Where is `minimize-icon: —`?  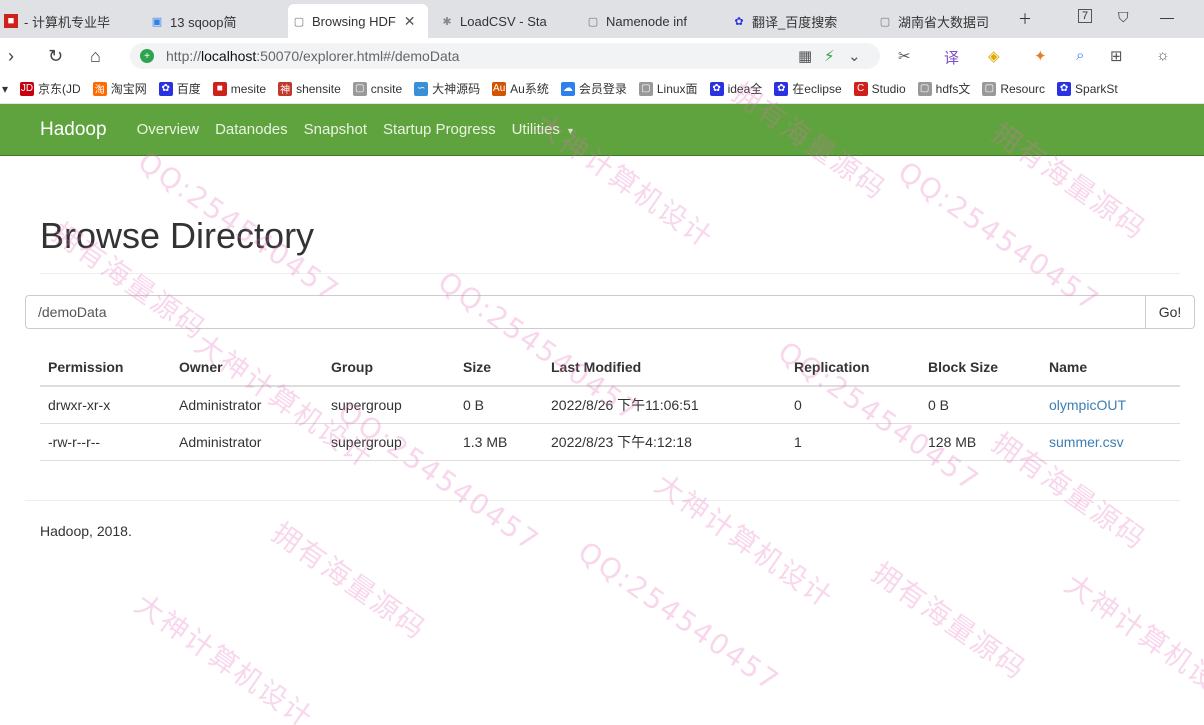
minimize-icon: — is located at coordinates (1167, 17).